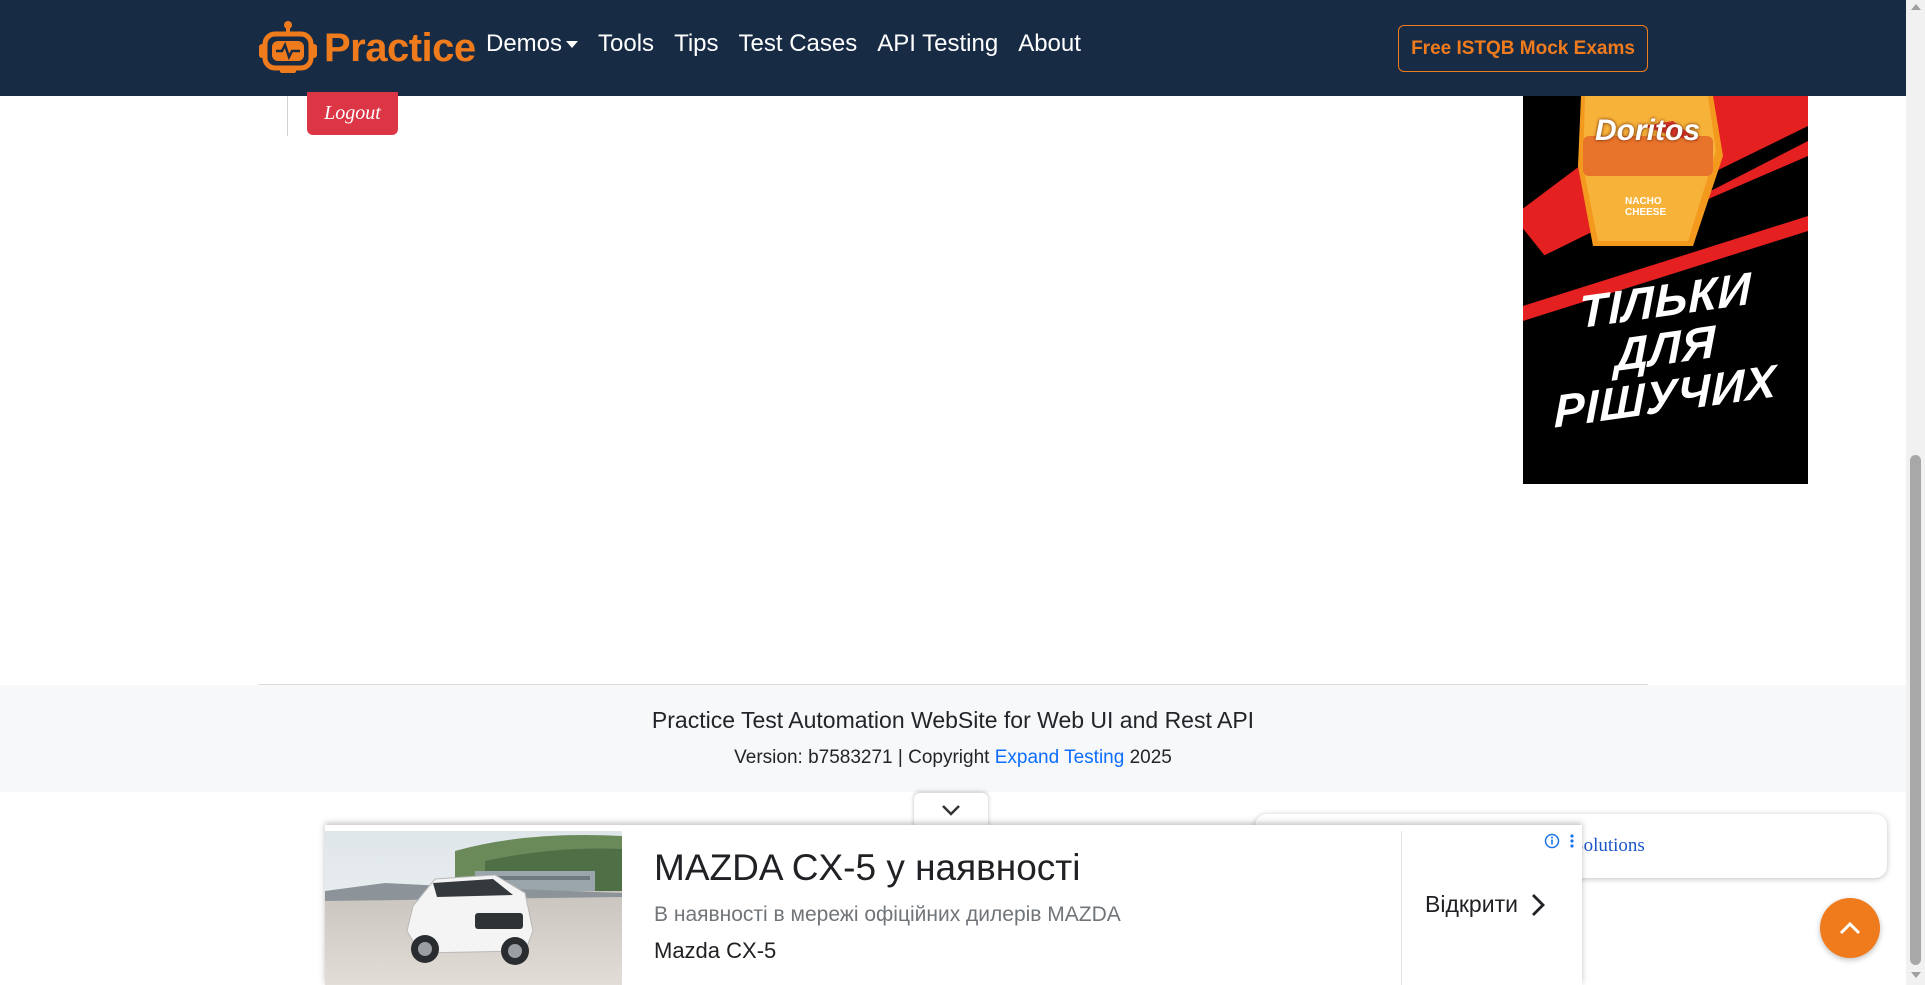 The image size is (1925, 985). Describe the element at coordinates (1646, 207) in the screenshot. I see `flavor-label: NACHO CHEESE` at that location.